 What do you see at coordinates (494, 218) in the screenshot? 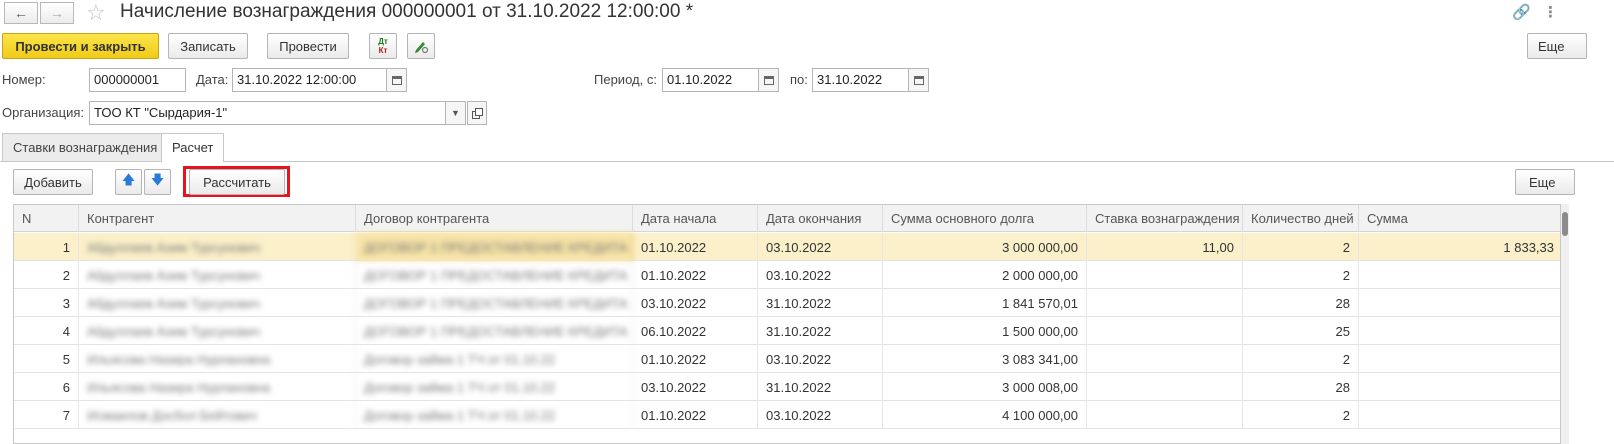
I see `column-header-contract: Договор контрагента` at bounding box center [494, 218].